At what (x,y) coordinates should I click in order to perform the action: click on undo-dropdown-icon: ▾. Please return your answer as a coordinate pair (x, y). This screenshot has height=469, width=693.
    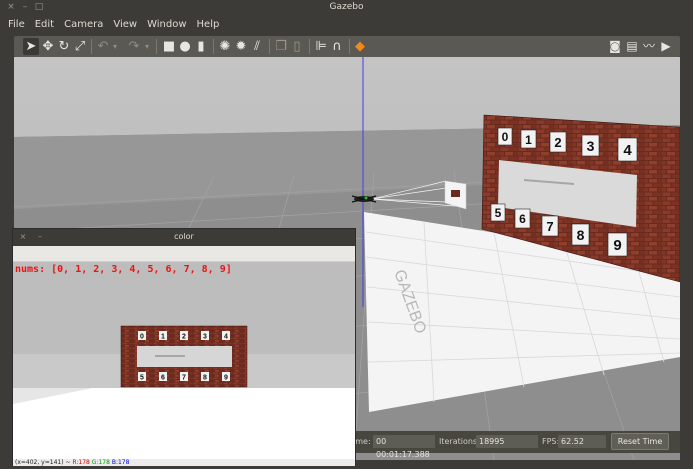
    Looking at the image, I should click on (115, 46).